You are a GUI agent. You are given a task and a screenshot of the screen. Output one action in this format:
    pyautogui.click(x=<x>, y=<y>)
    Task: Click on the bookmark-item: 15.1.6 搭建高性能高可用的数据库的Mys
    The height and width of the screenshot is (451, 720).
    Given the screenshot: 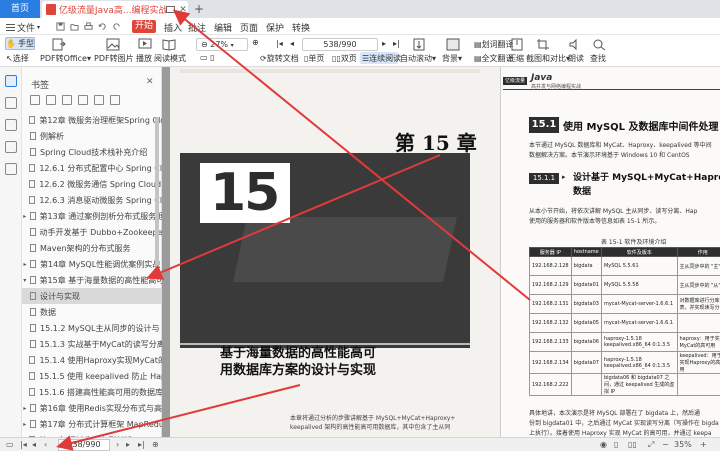 What is the action you would take?
    pyautogui.click(x=92, y=392)
    